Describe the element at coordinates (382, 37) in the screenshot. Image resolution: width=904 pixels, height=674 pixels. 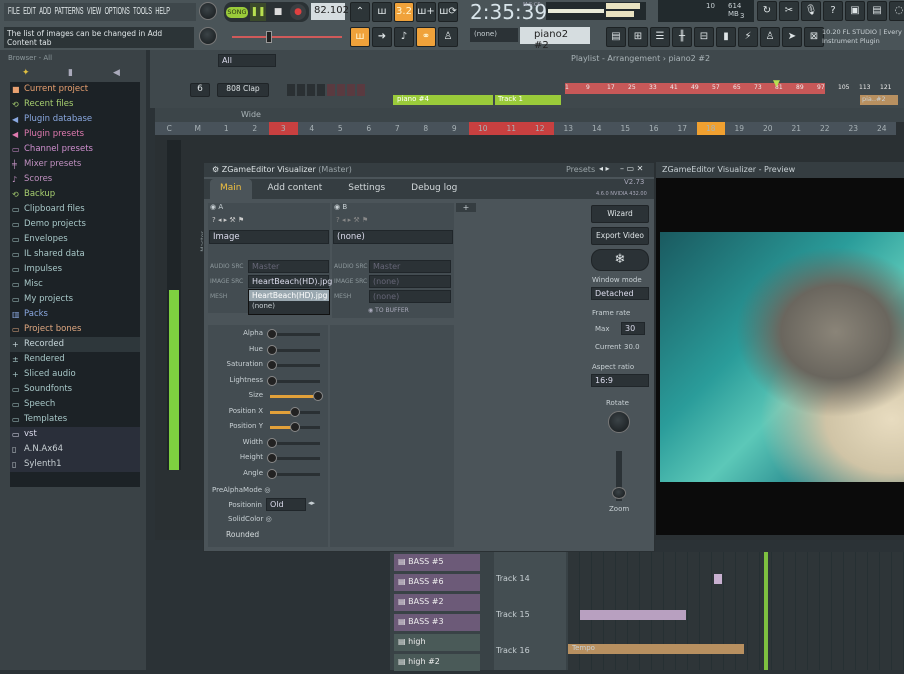
I see `arrow-icon: ➜` at that location.